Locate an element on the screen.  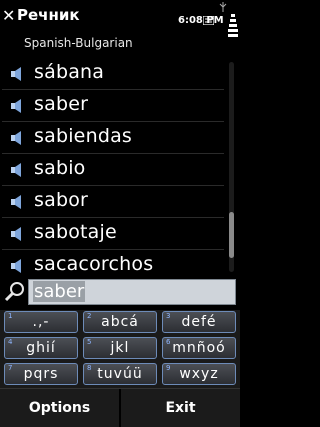
key-9: 9 wxyz is located at coordinates (199, 374).